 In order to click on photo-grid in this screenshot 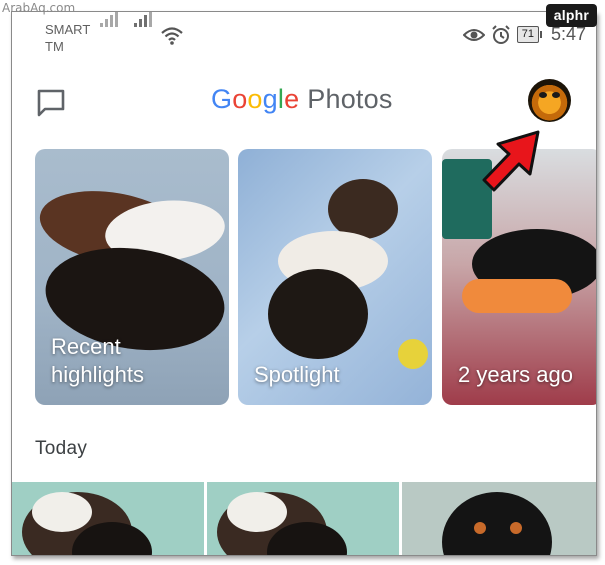, I will do `click(304, 518)`.